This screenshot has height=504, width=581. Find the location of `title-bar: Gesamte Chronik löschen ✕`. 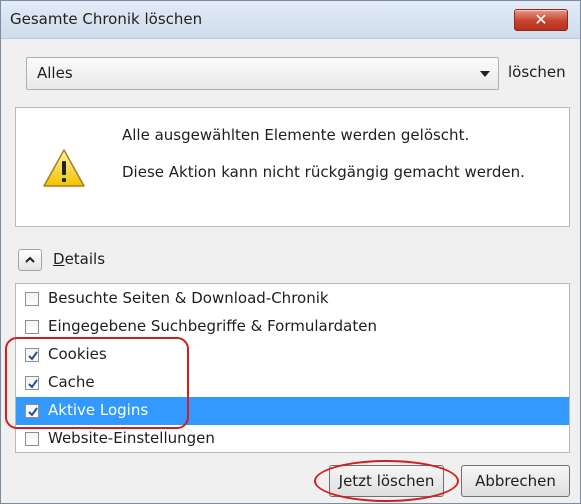

title-bar: Gesamte Chronik löschen ✕ is located at coordinates (290, 20).